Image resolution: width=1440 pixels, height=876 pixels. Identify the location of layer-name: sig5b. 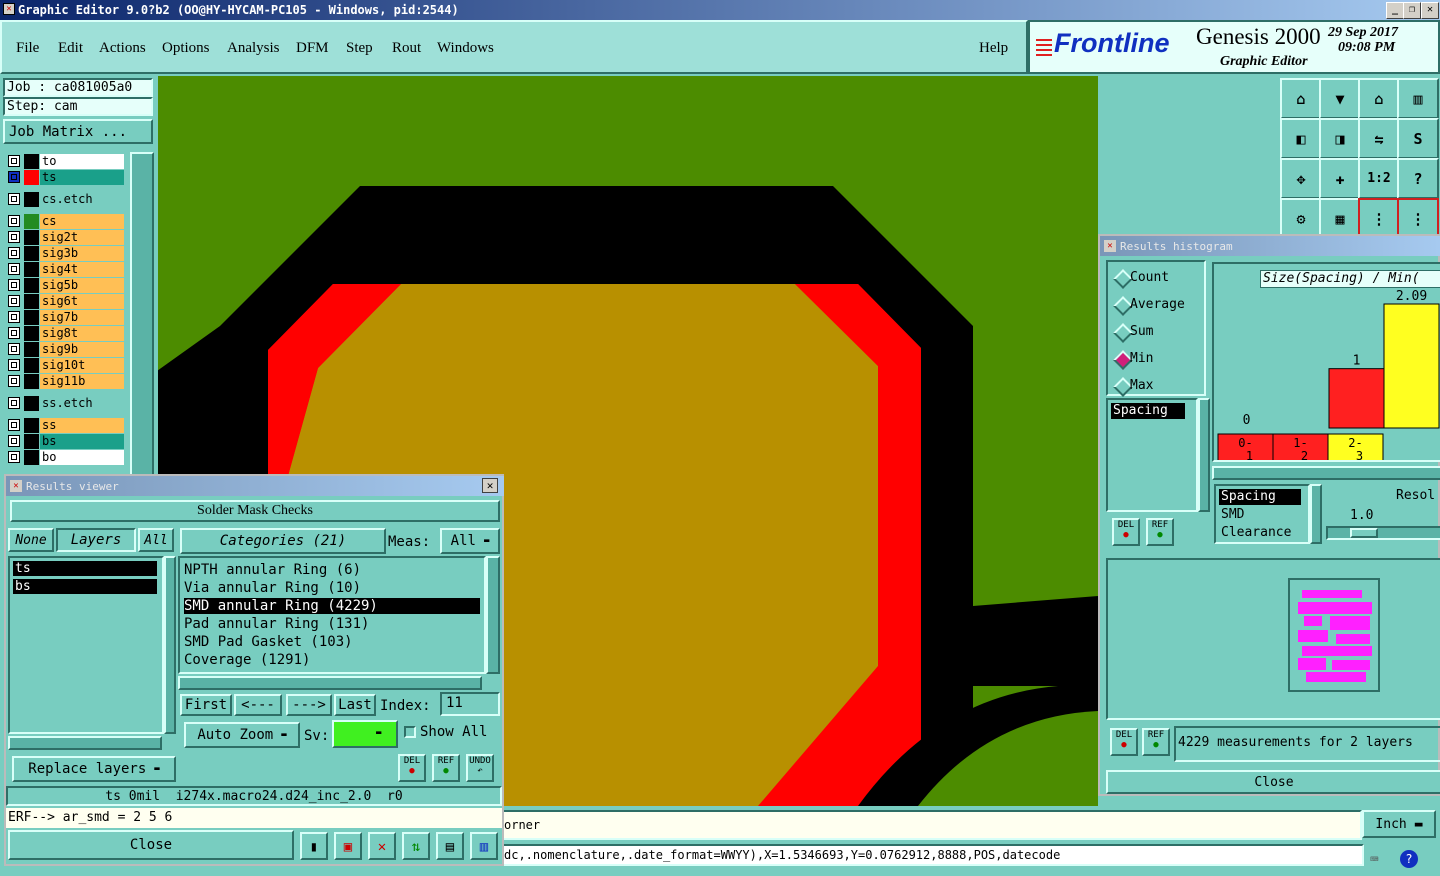
(82, 285).